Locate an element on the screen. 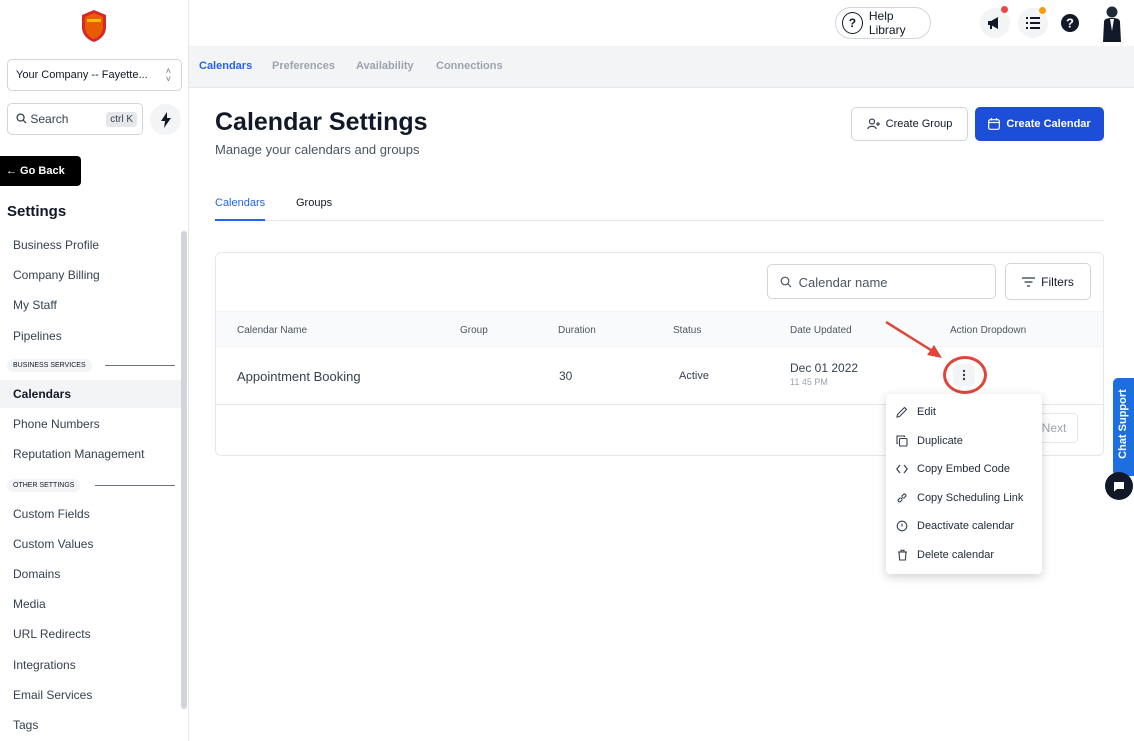  menu-item-copy-embed-code: Copy Embed Code is located at coordinates (964, 469).